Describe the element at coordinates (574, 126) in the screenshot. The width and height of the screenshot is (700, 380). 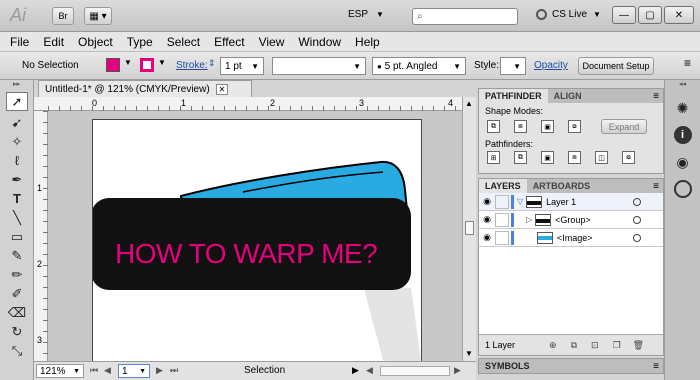
I see `exclude-icon: ⧇` at that location.